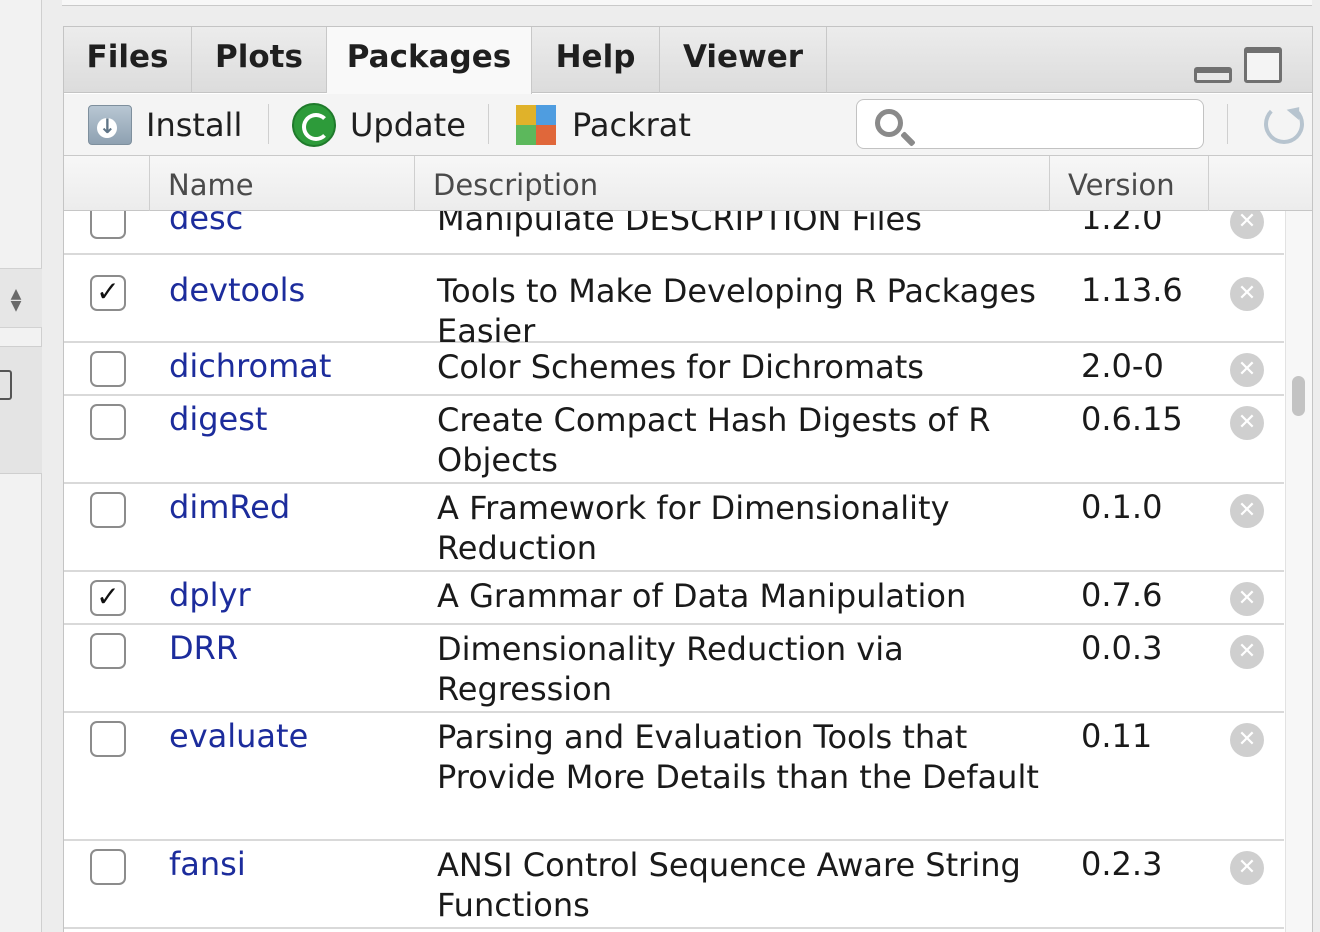 Image resolution: width=1320 pixels, height=932 pixels. What do you see at coordinates (702, 596) in the screenshot?
I see `package-description: A Grammar of Data Manipulation` at bounding box center [702, 596].